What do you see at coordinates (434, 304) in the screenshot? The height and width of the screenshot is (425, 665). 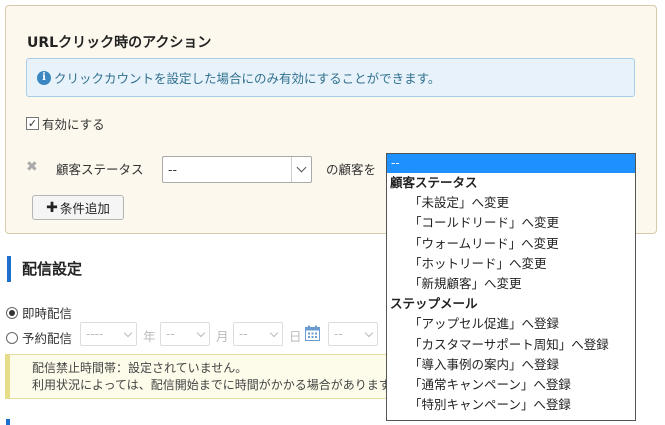 I see `optgroup-label: ステップメール` at bounding box center [434, 304].